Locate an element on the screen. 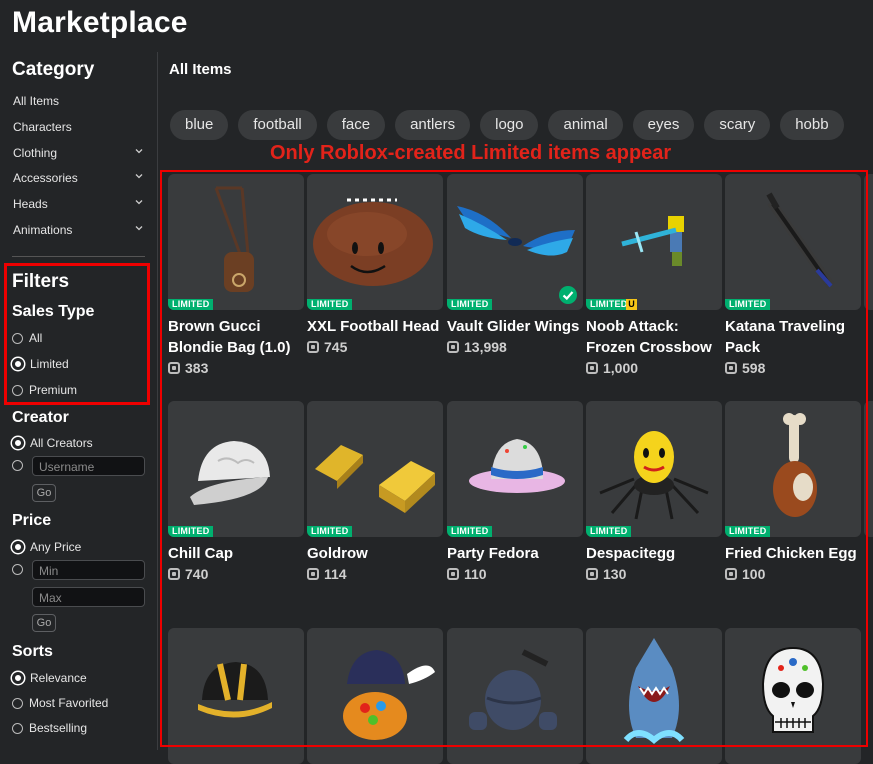 The height and width of the screenshot is (764, 873). chip-logo: logo is located at coordinates (509, 125).